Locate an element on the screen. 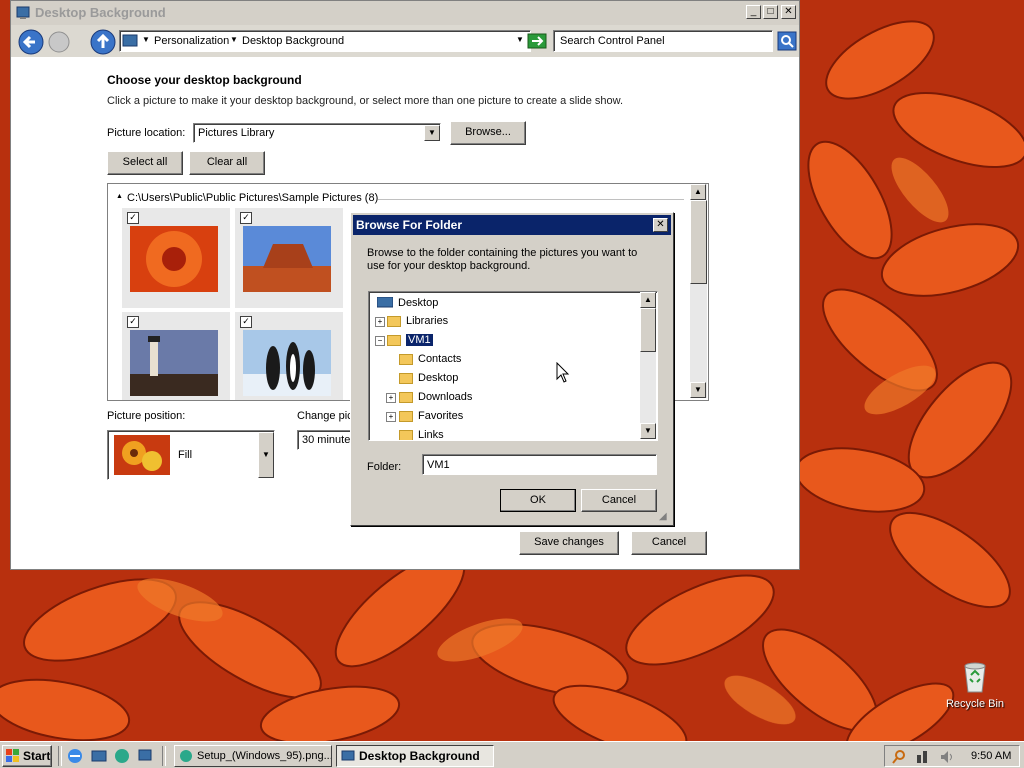 The image size is (1024, 768). task-label: Desktop Background is located at coordinates (419, 756).